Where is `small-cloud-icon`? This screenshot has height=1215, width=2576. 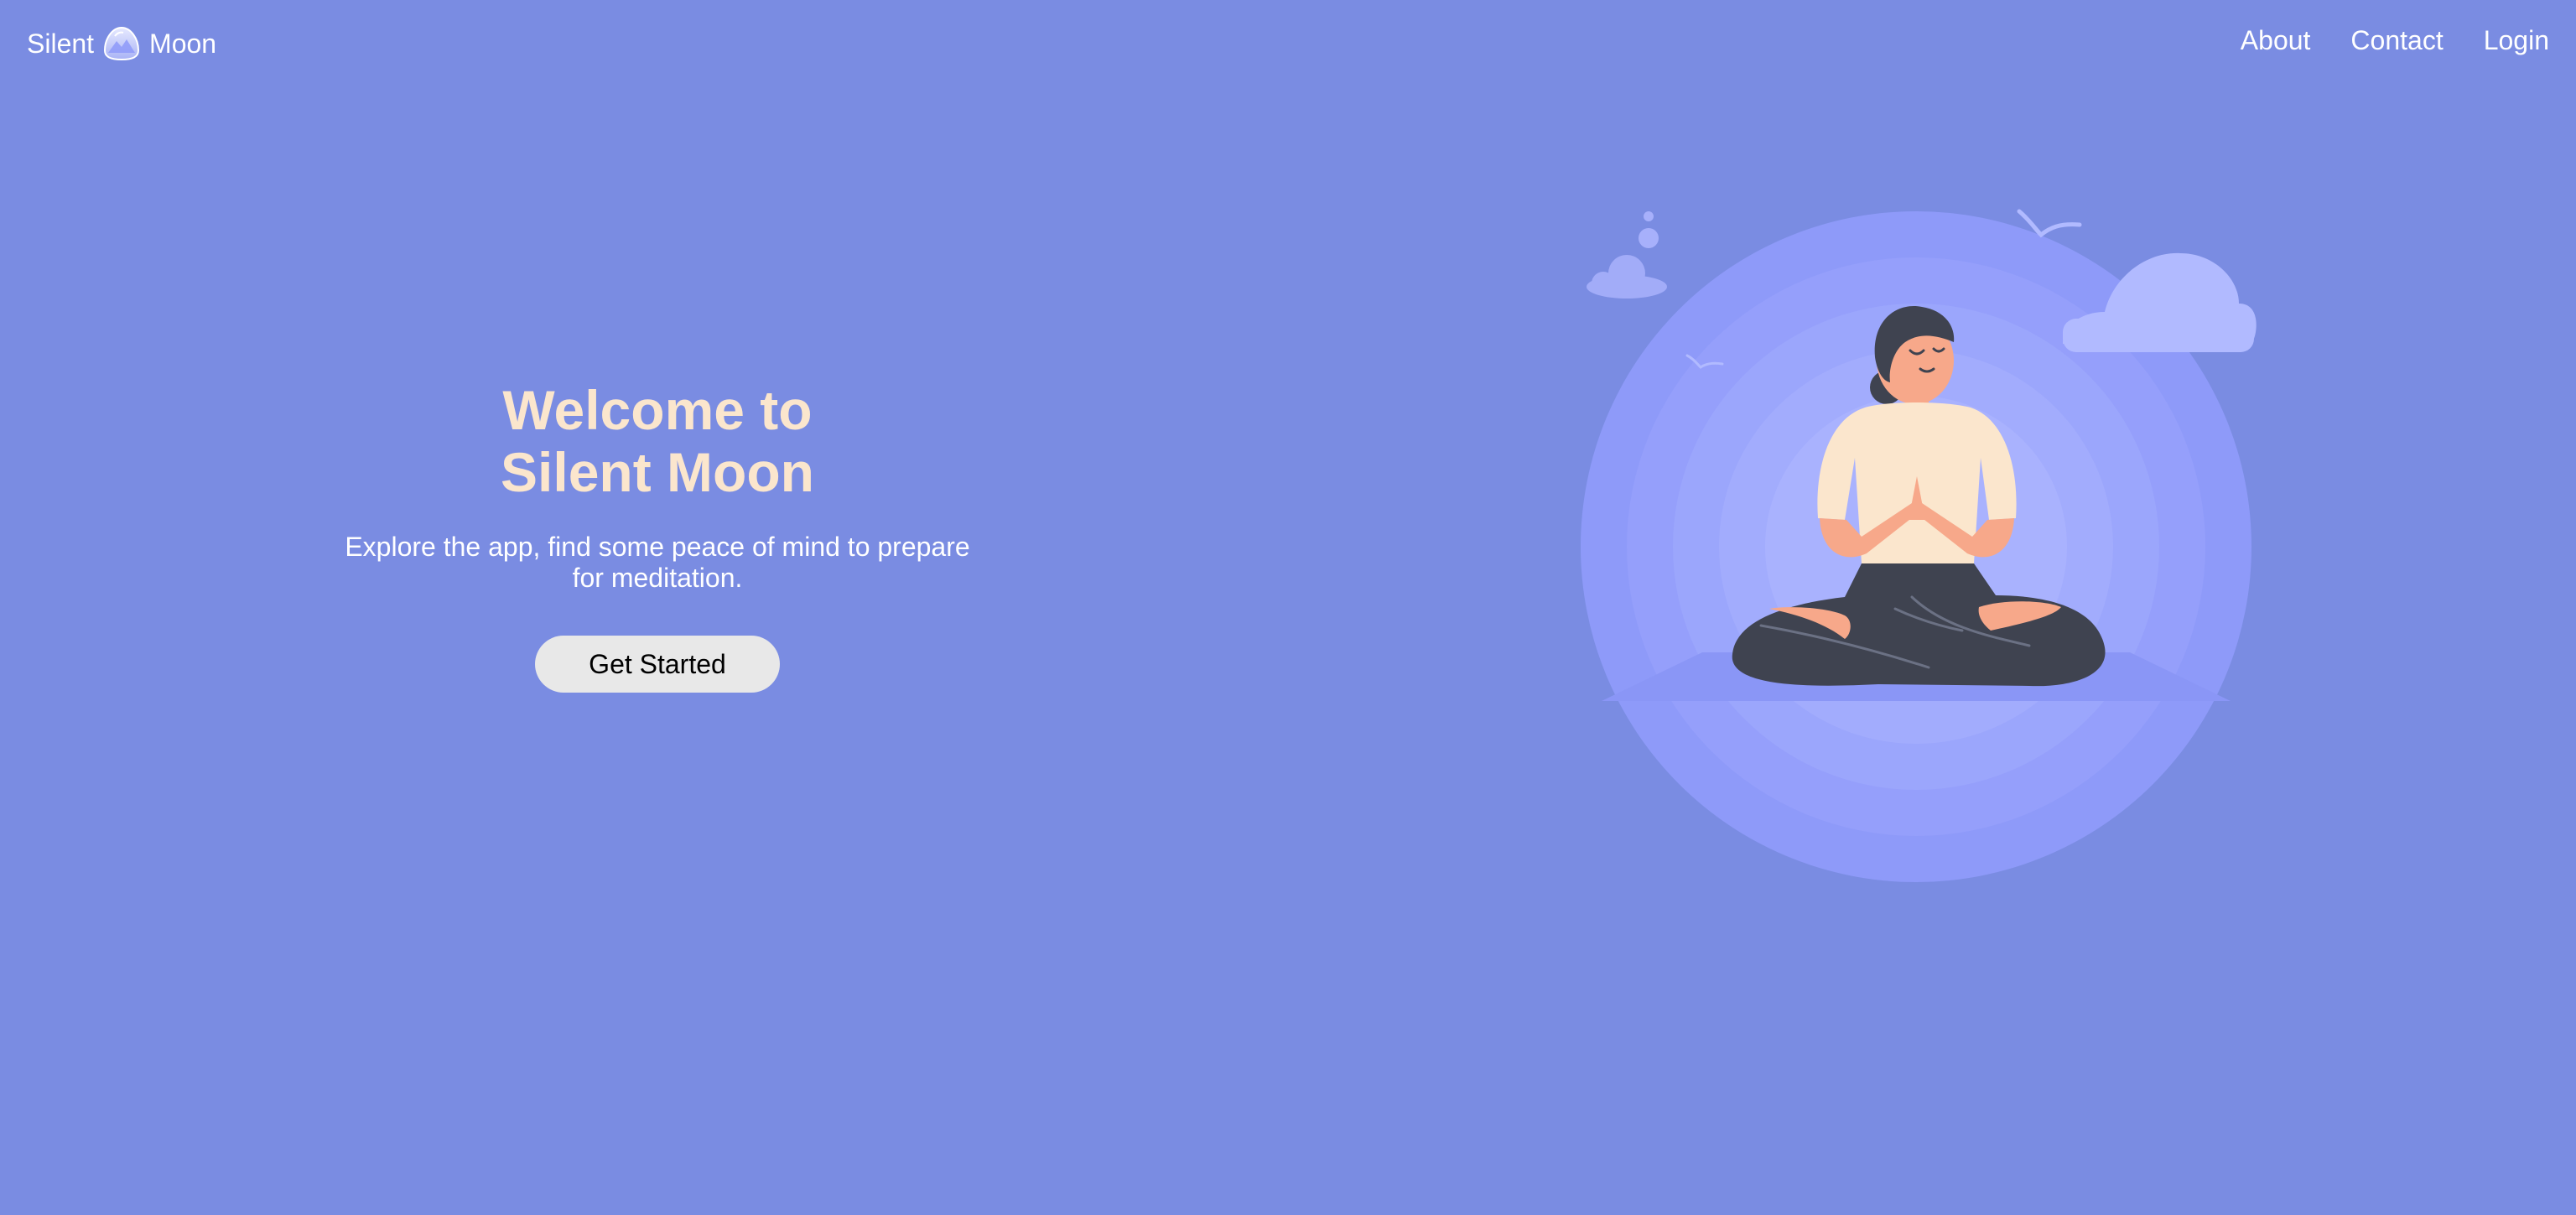
small-cloud-icon is located at coordinates (1627, 277).